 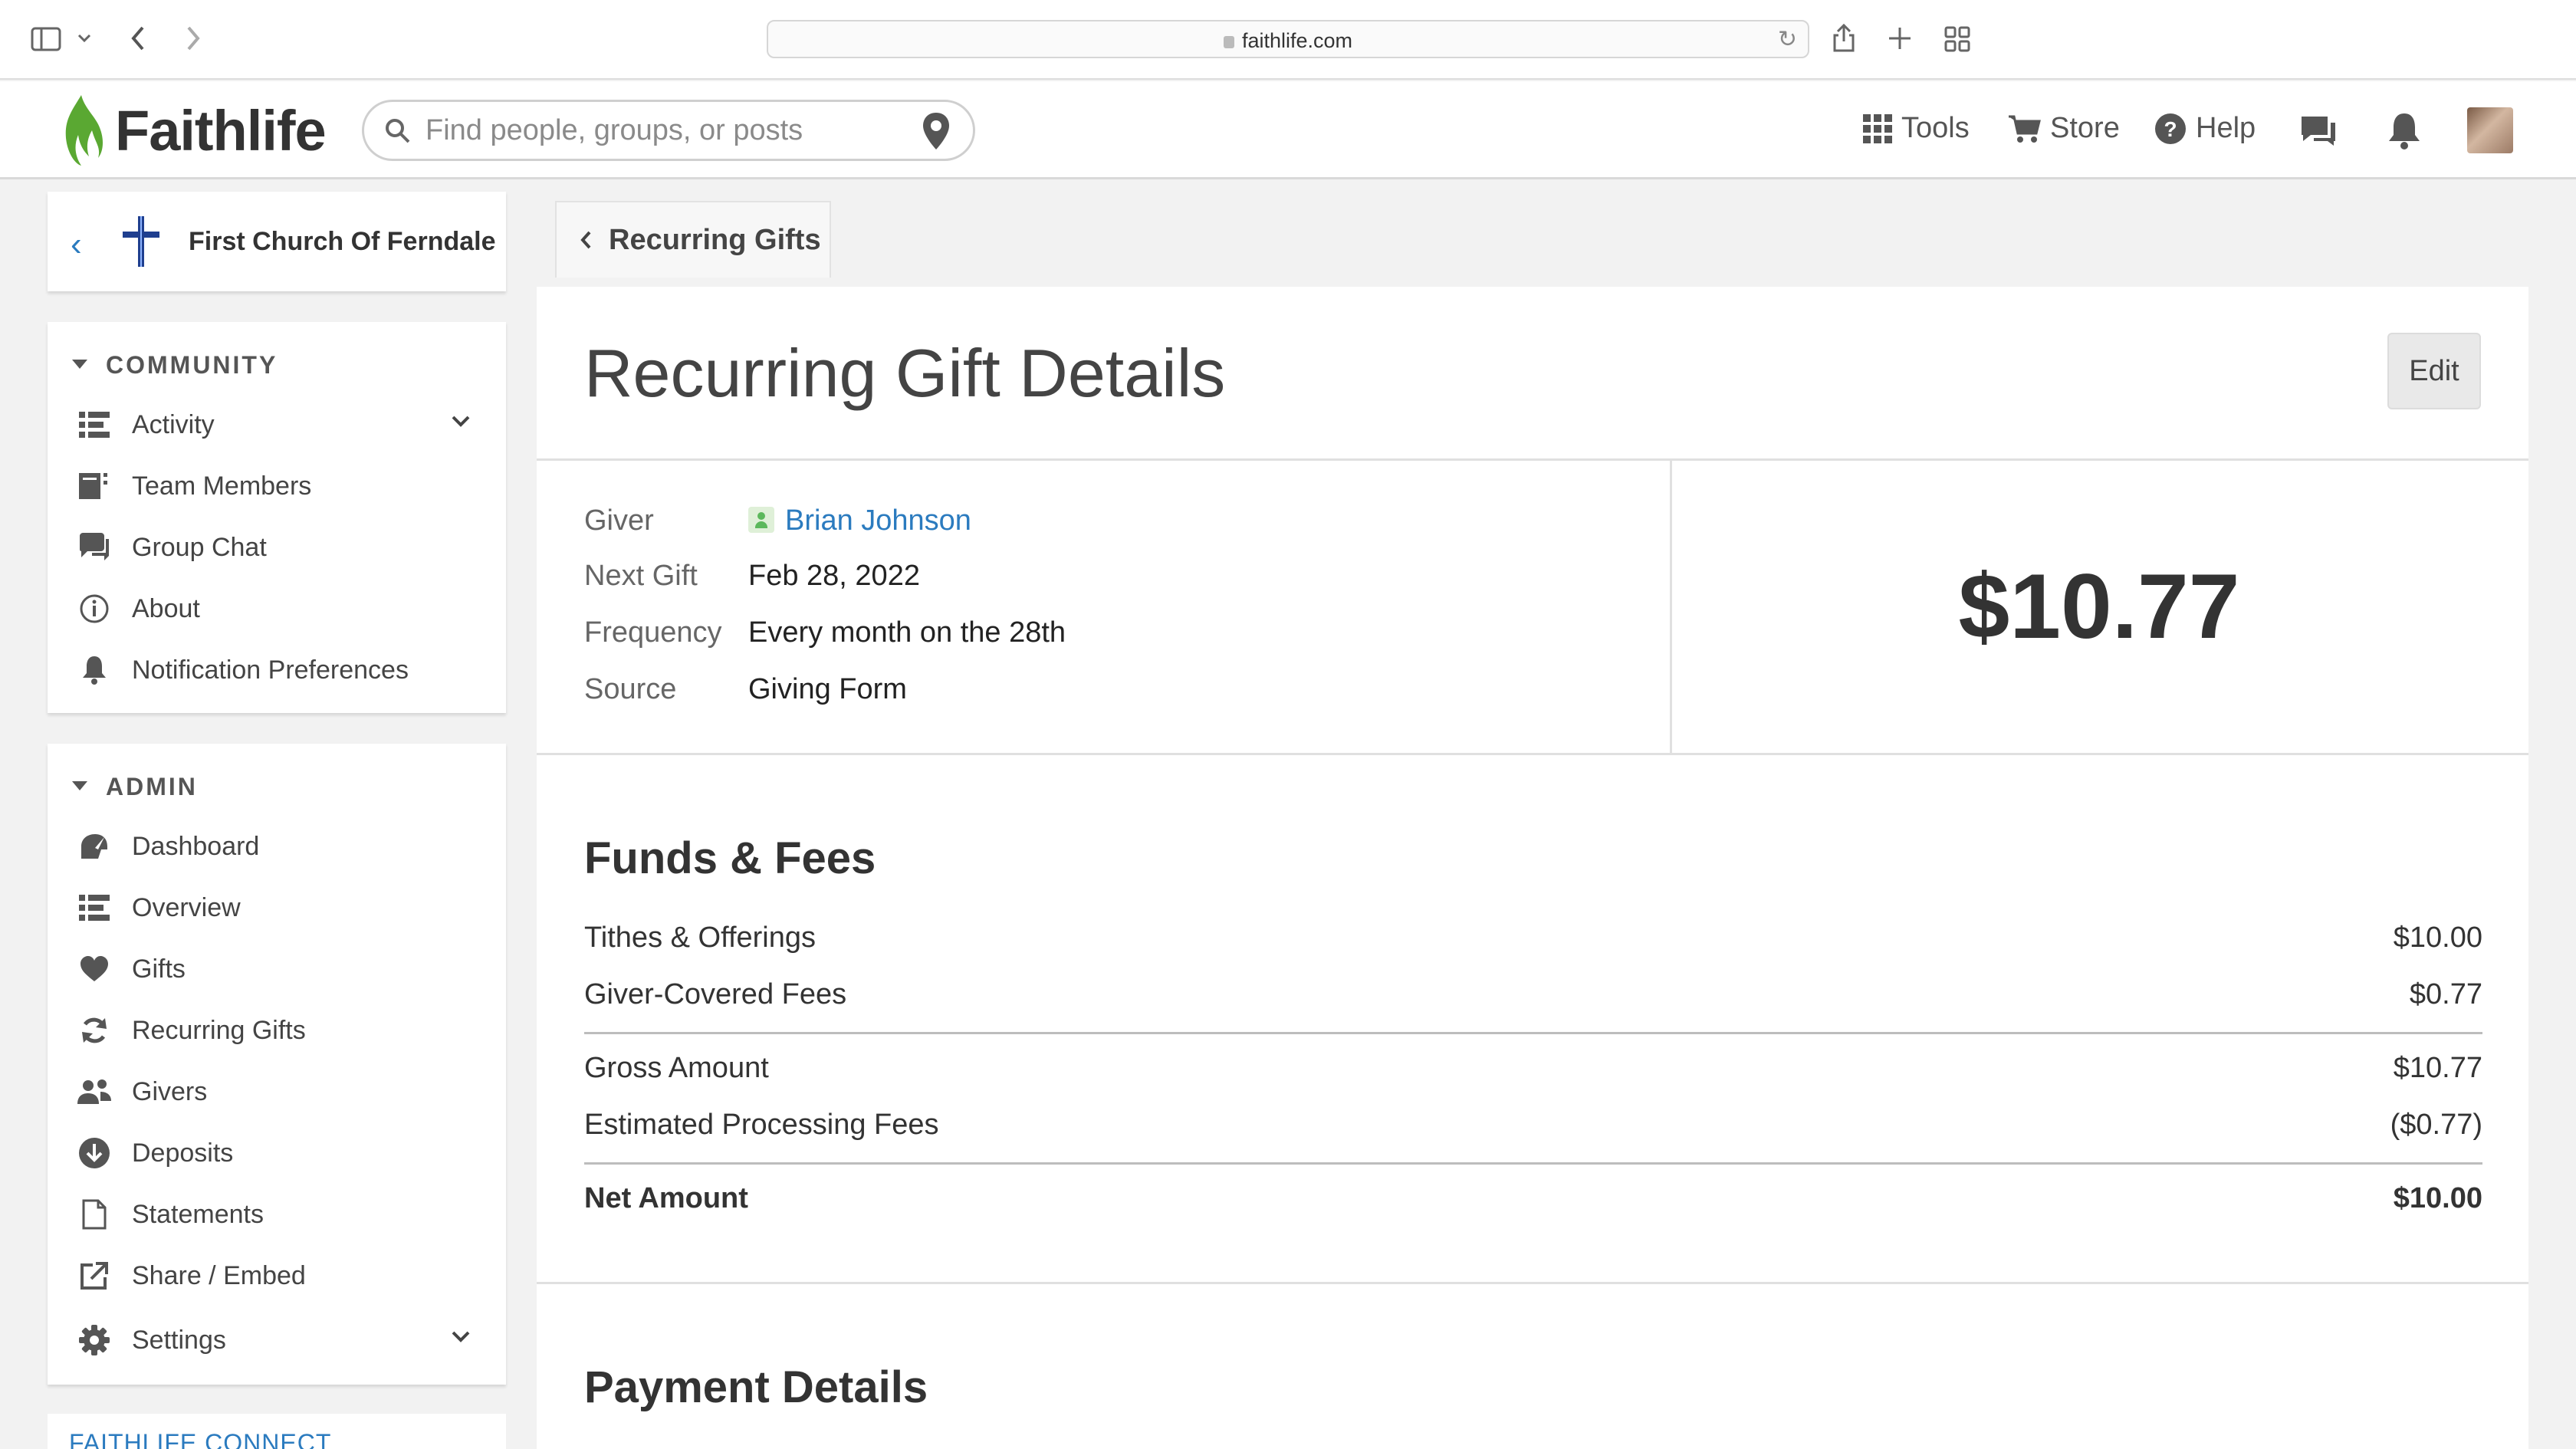 I want to click on share-icon, so click(x=1844, y=37).